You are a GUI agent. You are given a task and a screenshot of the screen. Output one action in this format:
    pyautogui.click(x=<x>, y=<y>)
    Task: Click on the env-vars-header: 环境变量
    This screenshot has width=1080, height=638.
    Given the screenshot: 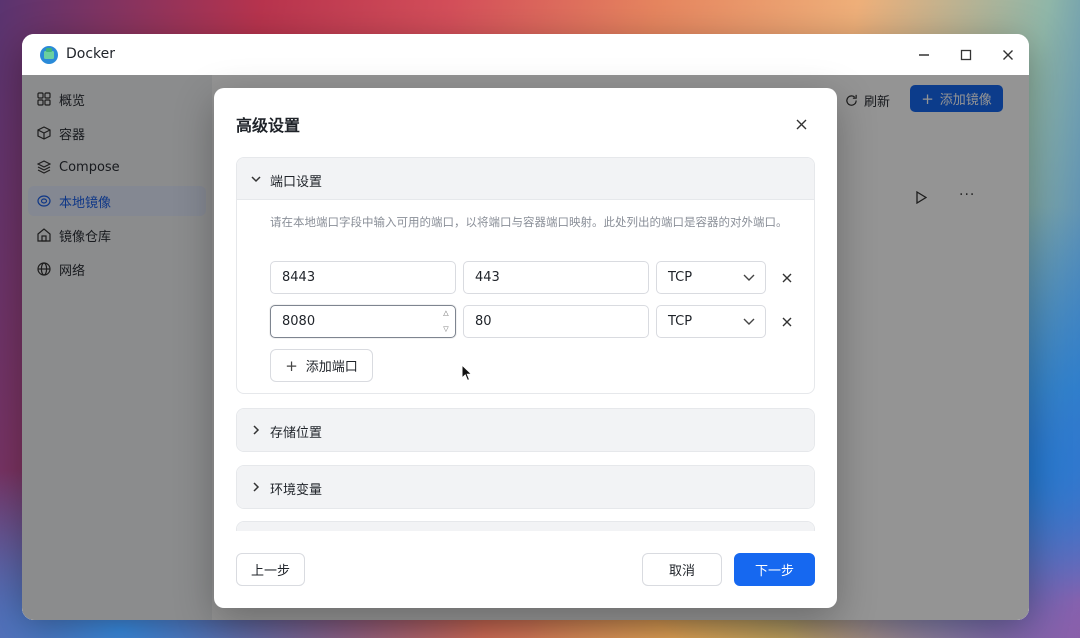 What is the action you would take?
    pyautogui.click(x=525, y=487)
    